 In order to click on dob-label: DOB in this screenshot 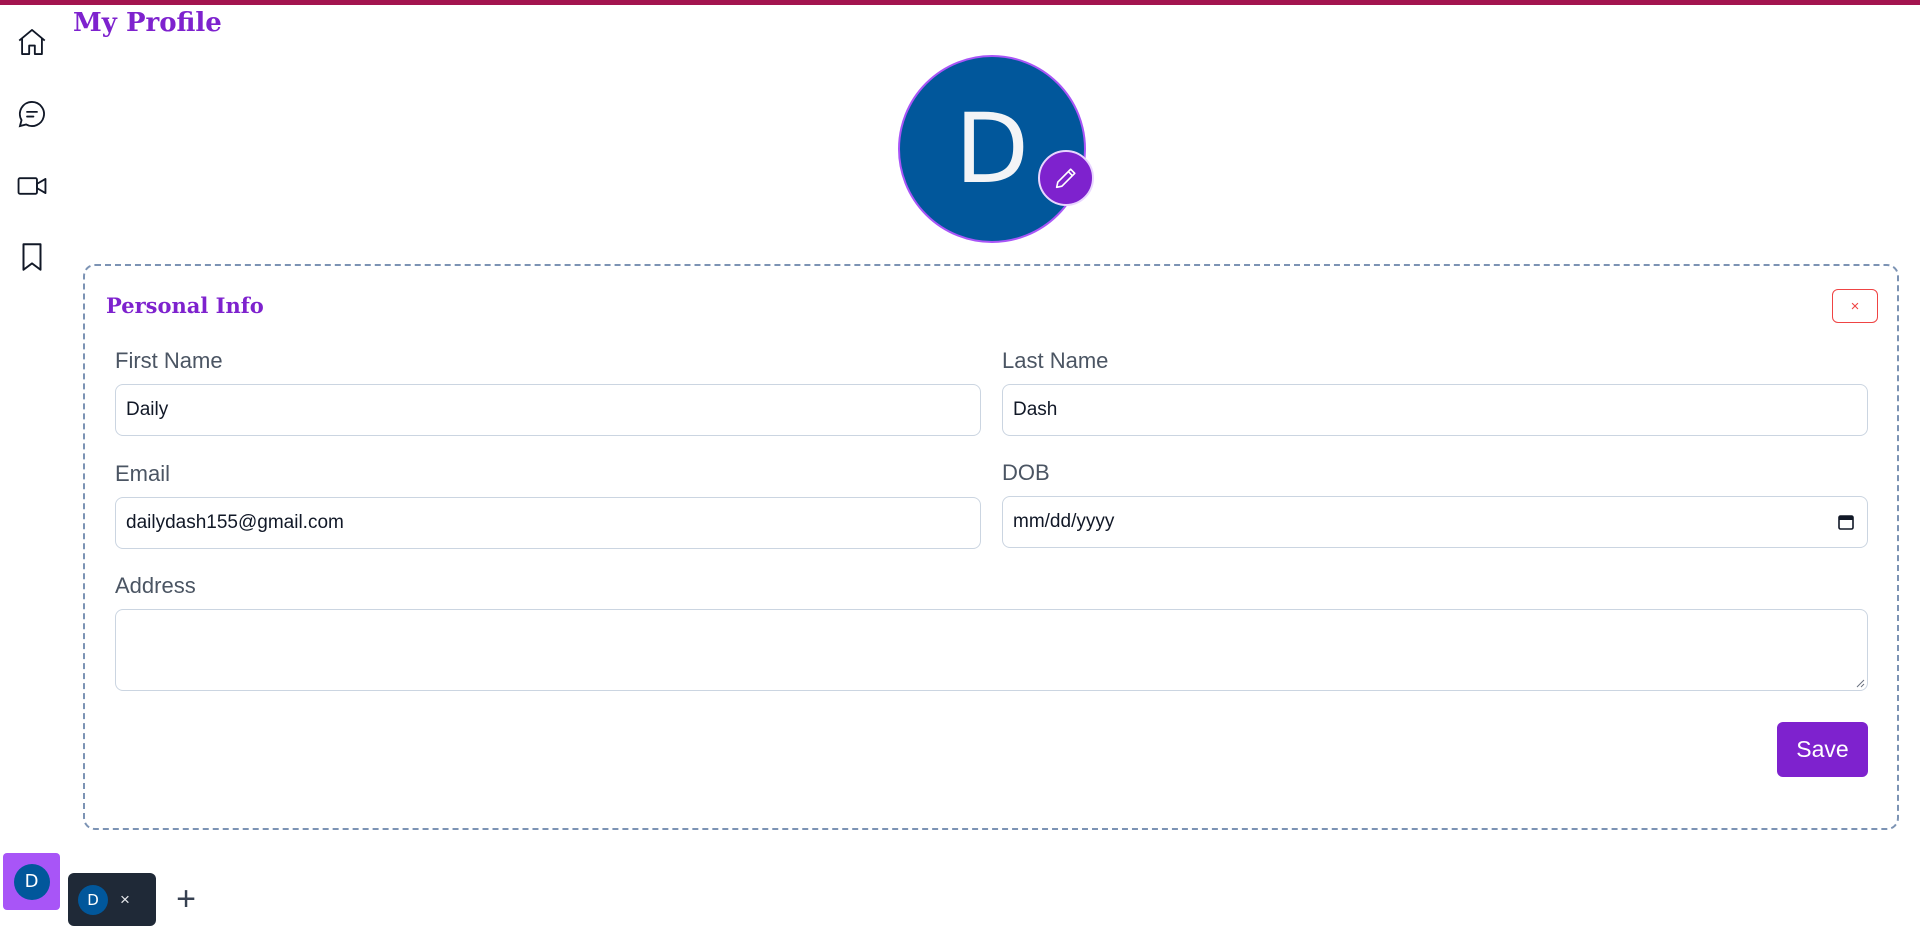, I will do `click(1026, 472)`.